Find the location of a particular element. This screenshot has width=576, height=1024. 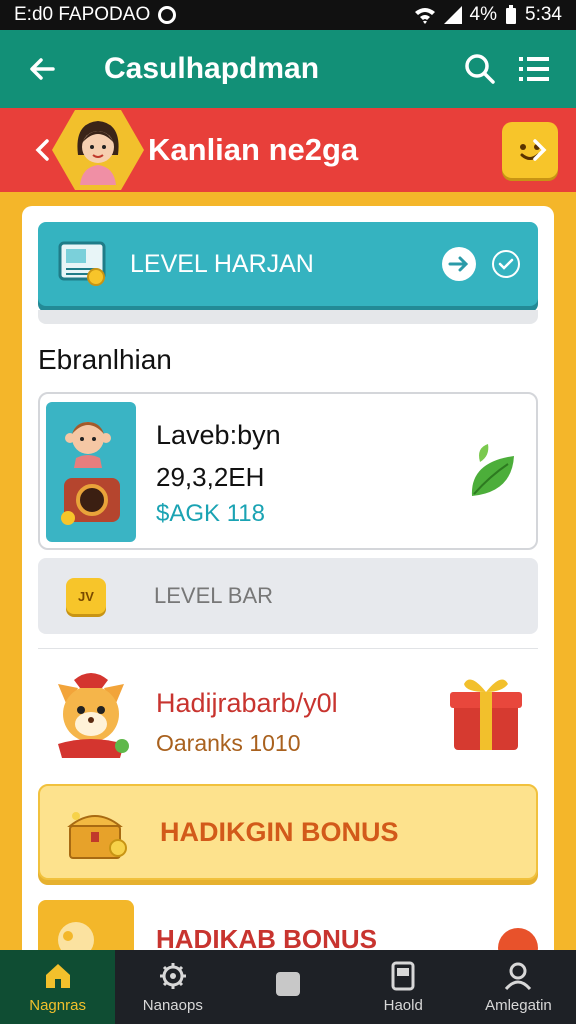

nav-item-settings: Nanaops is located at coordinates (172, 987).